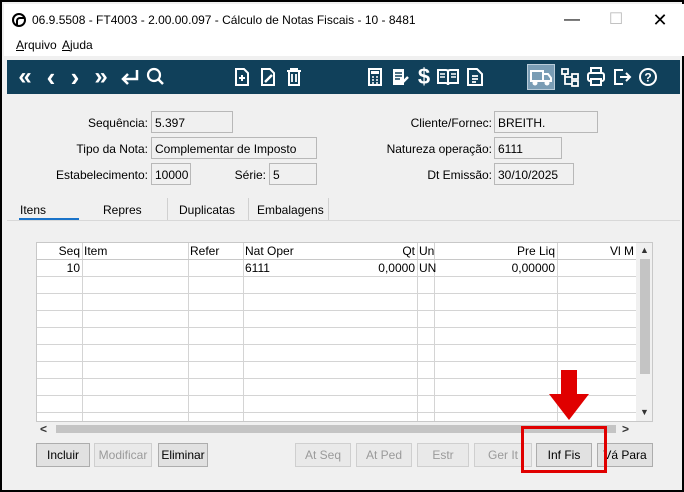 Image resolution: width=684 pixels, height=492 pixels. Describe the element at coordinates (81, 45) in the screenshot. I see `menu-ajuda-label: juda` at that location.